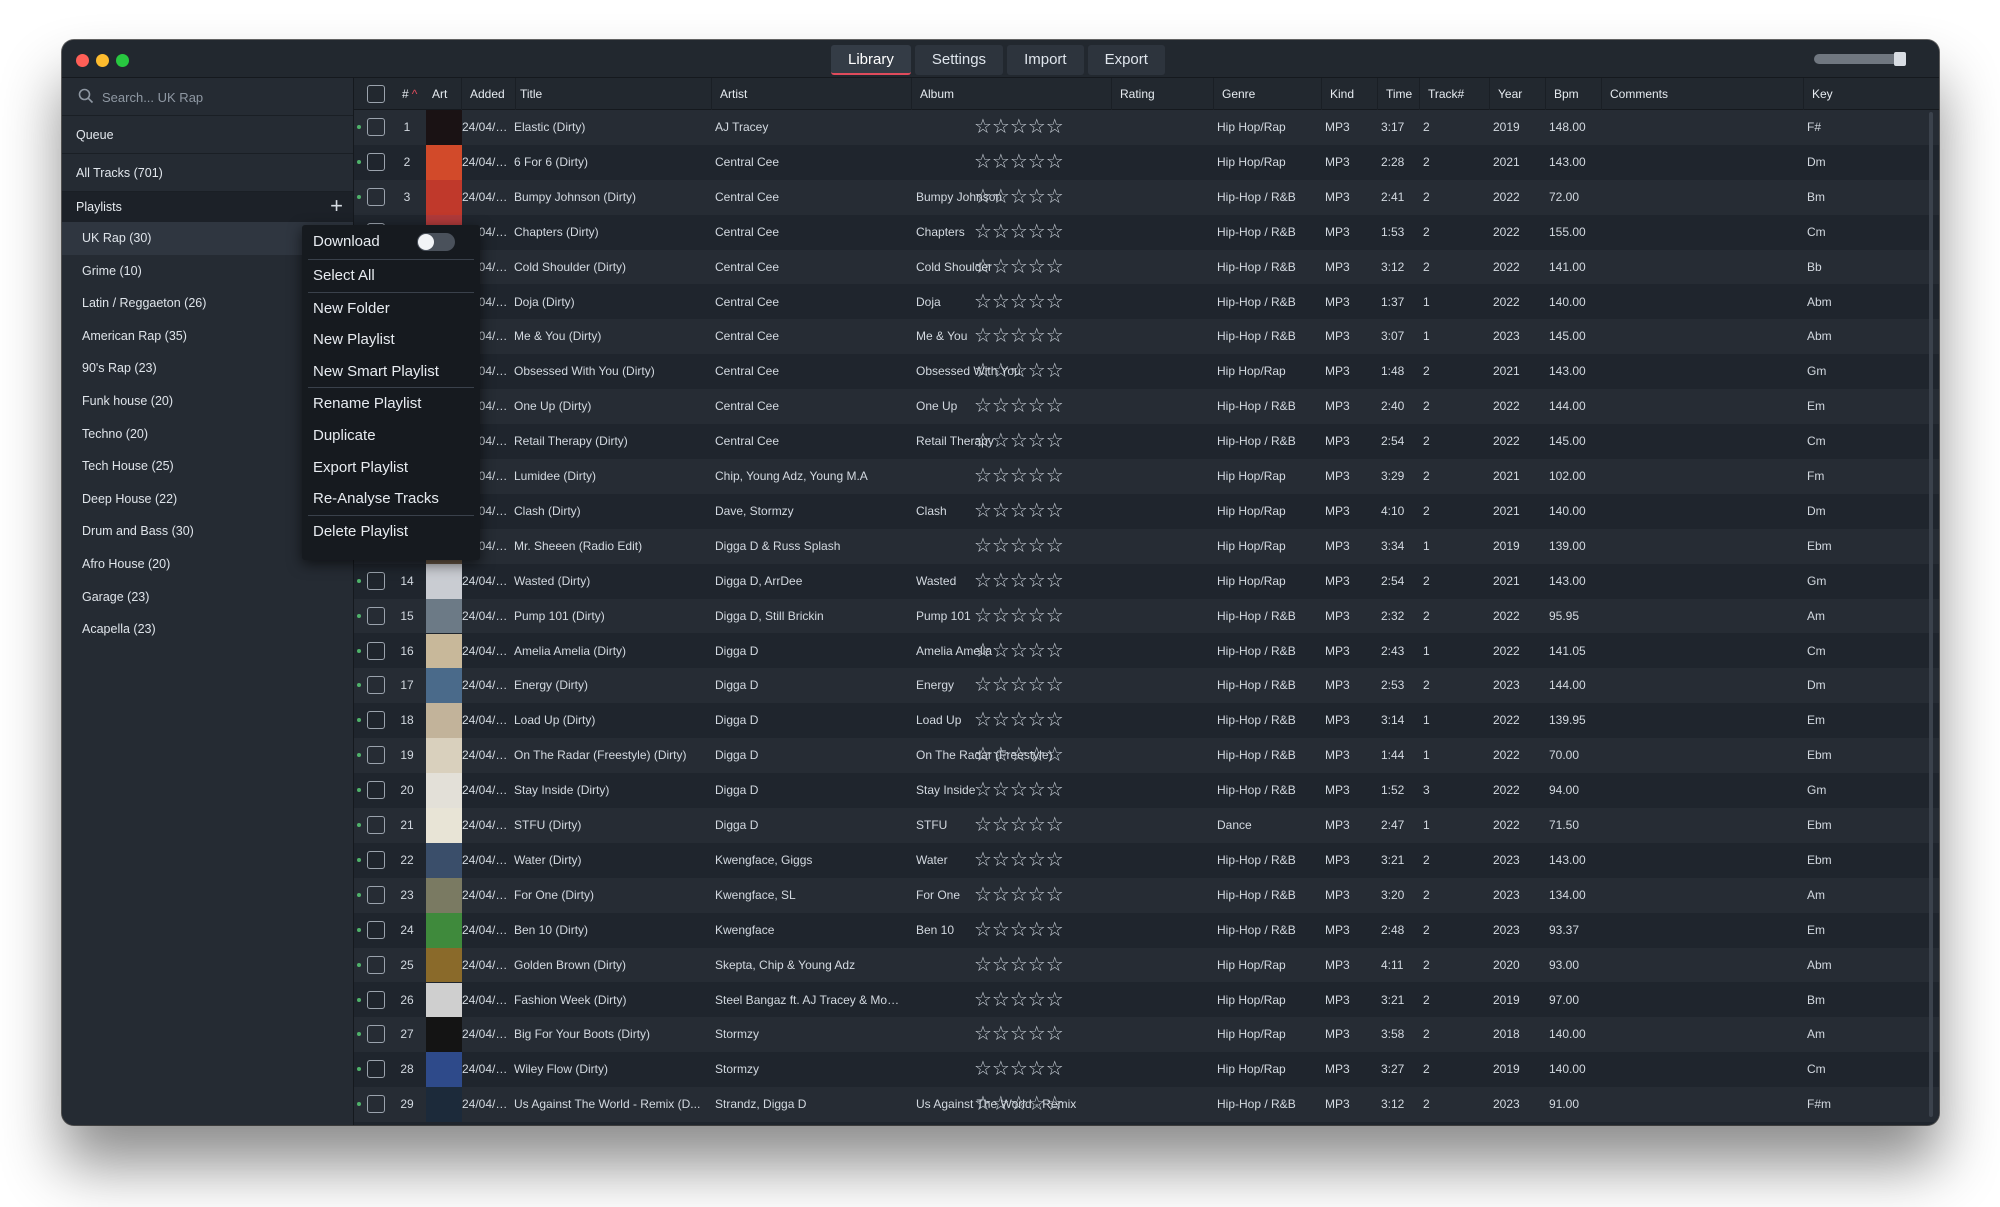  Describe the element at coordinates (1350, 94) in the screenshot. I see `column-header-kind: Kind` at that location.